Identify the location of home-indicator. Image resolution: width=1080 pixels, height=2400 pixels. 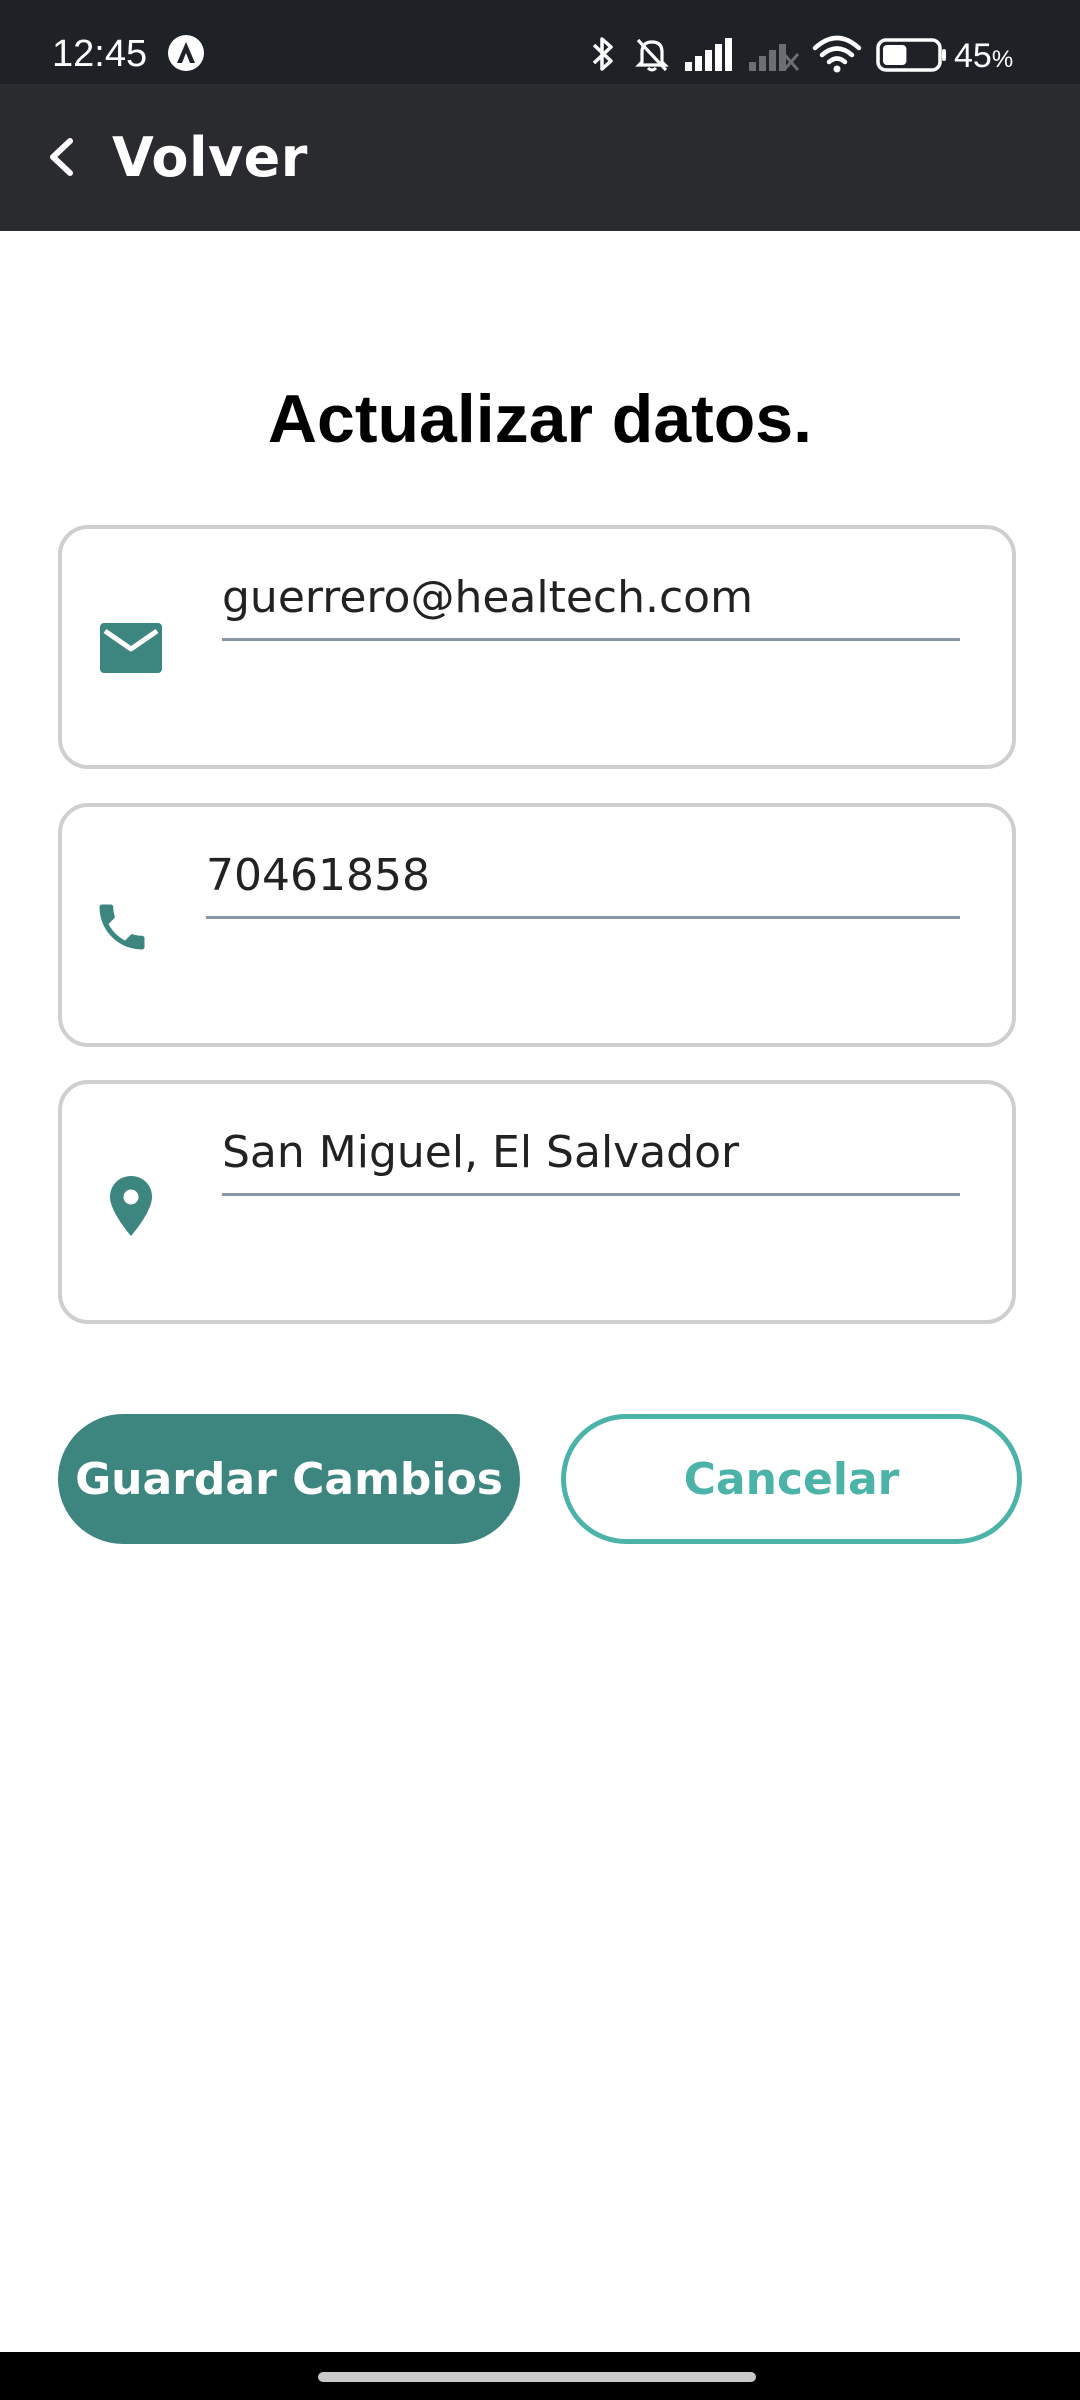
(537, 2377).